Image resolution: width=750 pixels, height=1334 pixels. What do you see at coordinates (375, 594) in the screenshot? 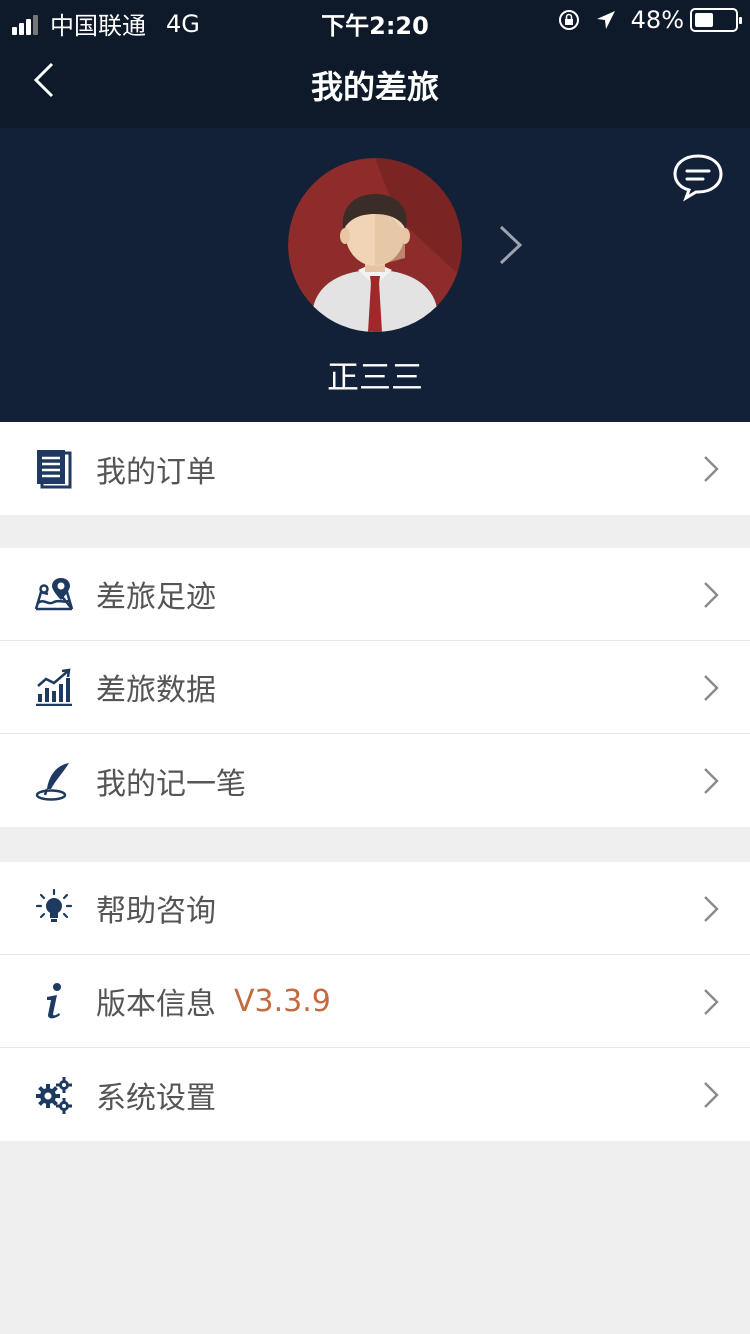
I see `menu-item-travel-footprint: 差旅足迹` at bounding box center [375, 594].